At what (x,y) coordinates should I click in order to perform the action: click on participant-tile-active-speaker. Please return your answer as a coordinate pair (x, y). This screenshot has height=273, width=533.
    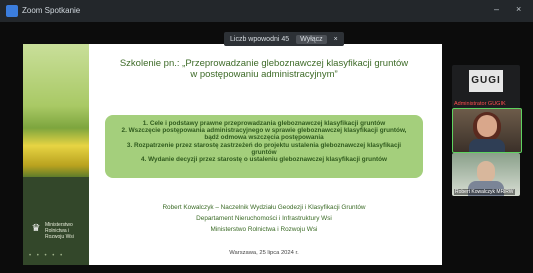
    Looking at the image, I should click on (487, 130).